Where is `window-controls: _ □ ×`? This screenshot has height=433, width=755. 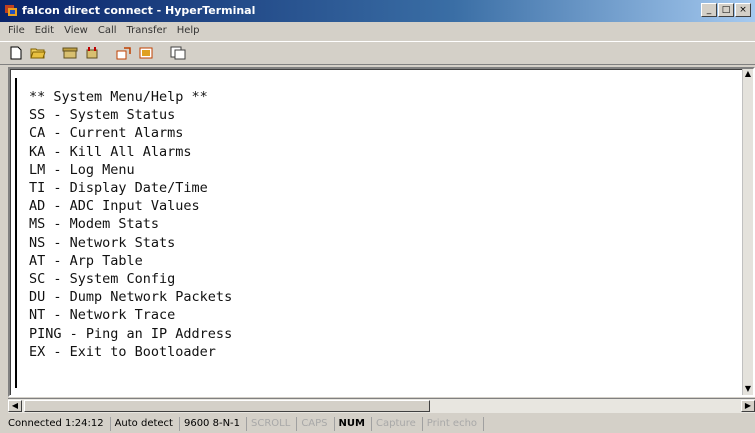
window-controls: _ □ × is located at coordinates (726, 10).